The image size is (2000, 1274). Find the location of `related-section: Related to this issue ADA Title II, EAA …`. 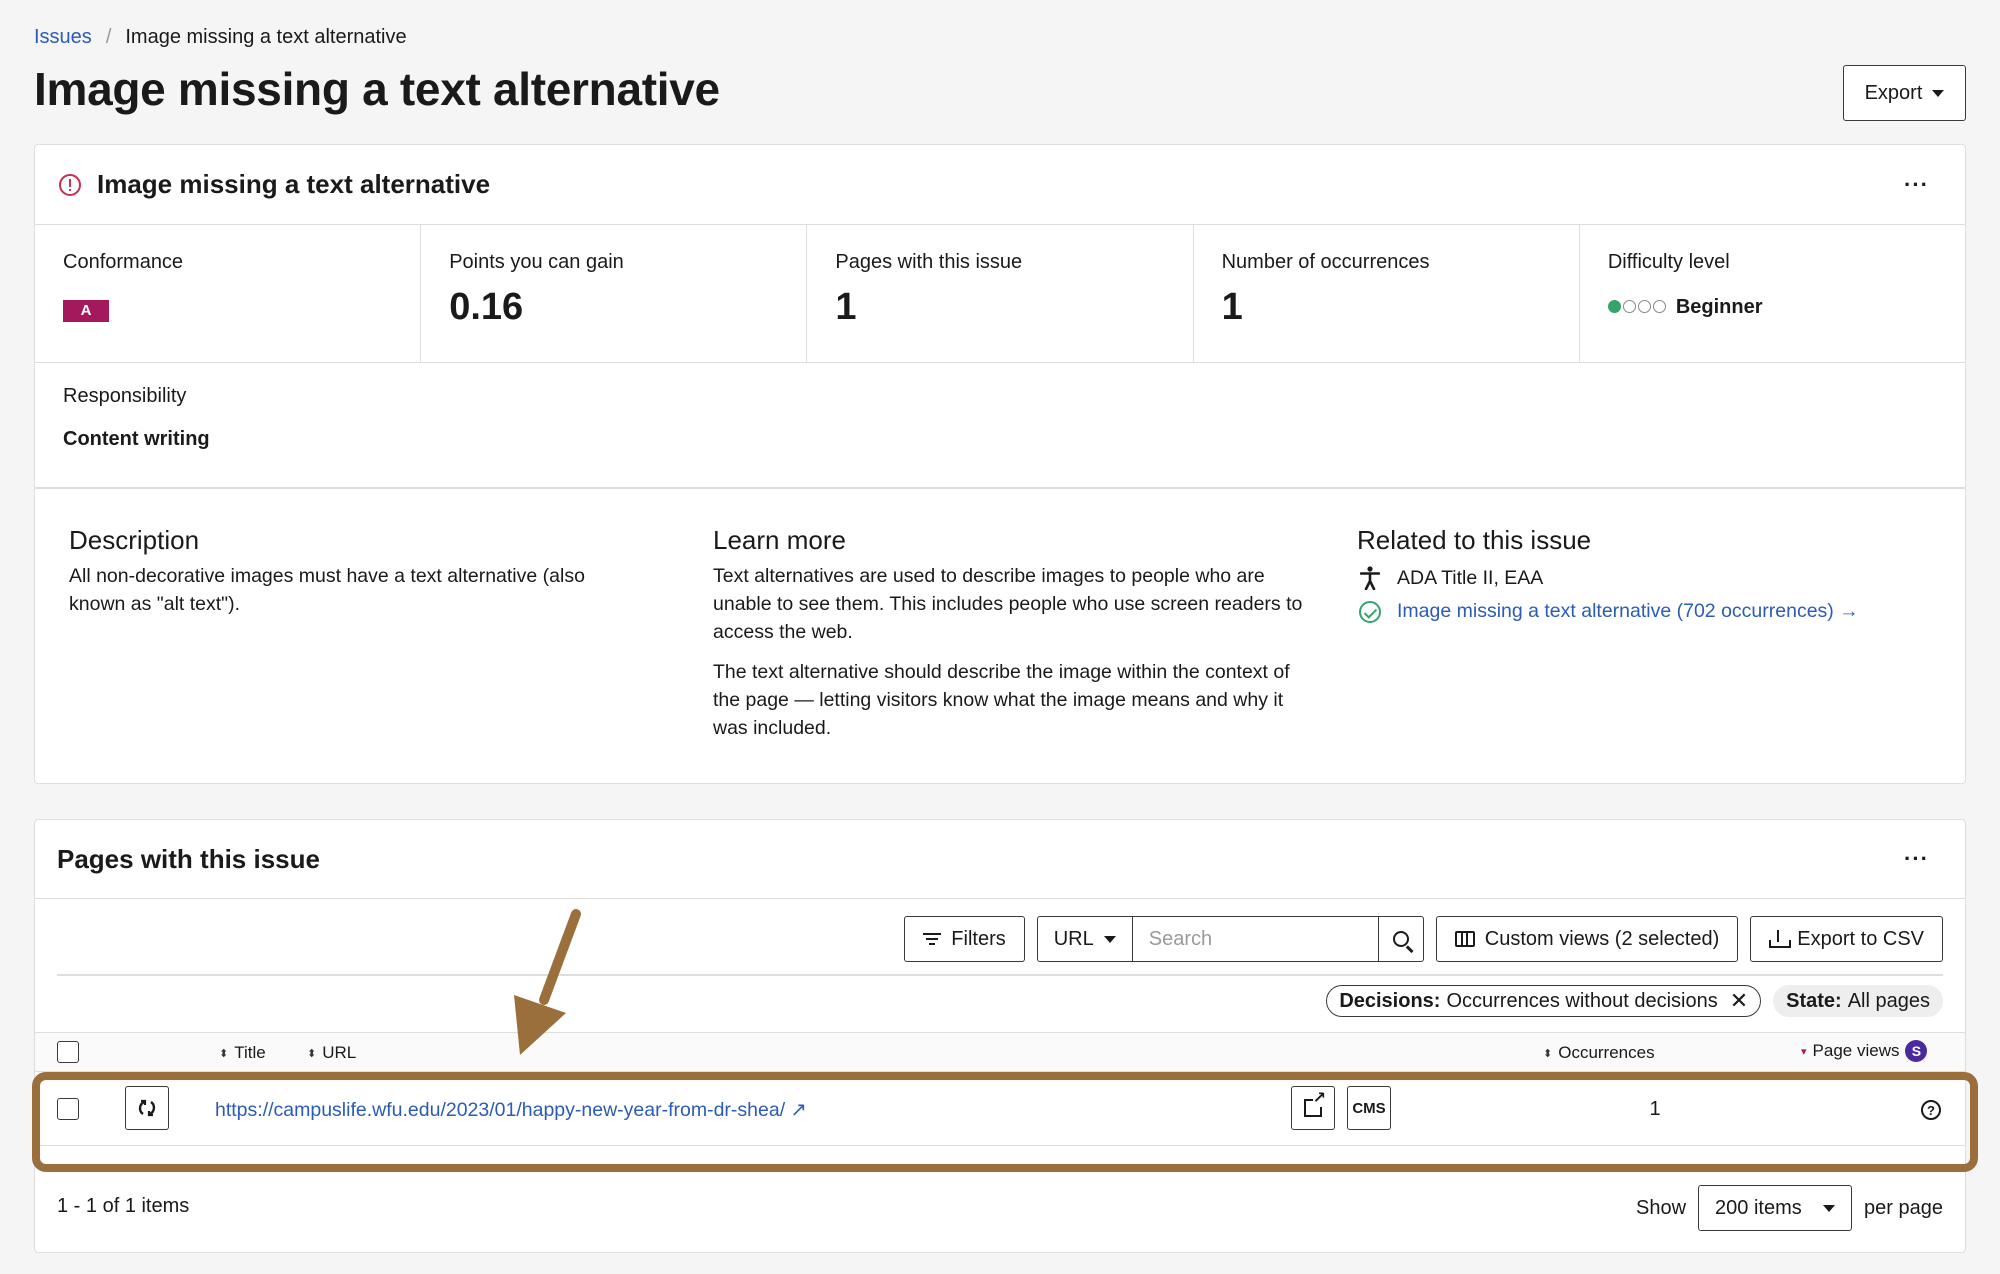

related-section: Related to this issue ADA Title II, EAA … is located at coordinates (1657, 574).